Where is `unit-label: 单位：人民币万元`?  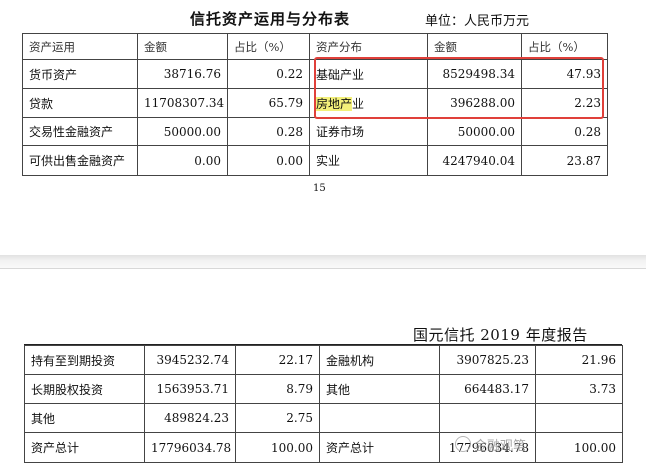
unit-label: 单位：人民币万元 is located at coordinates (477, 21).